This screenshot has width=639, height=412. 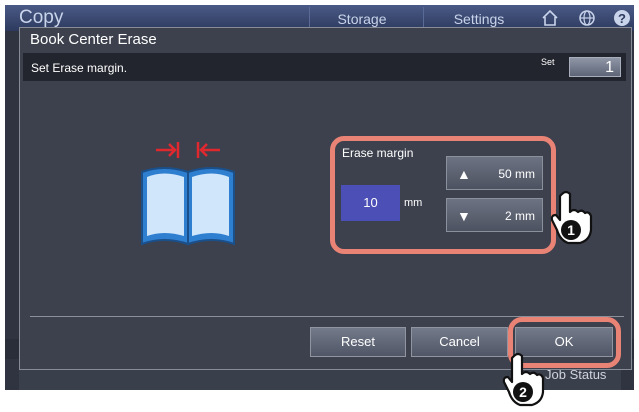 What do you see at coordinates (550, 18) in the screenshot?
I see `home-icon` at bounding box center [550, 18].